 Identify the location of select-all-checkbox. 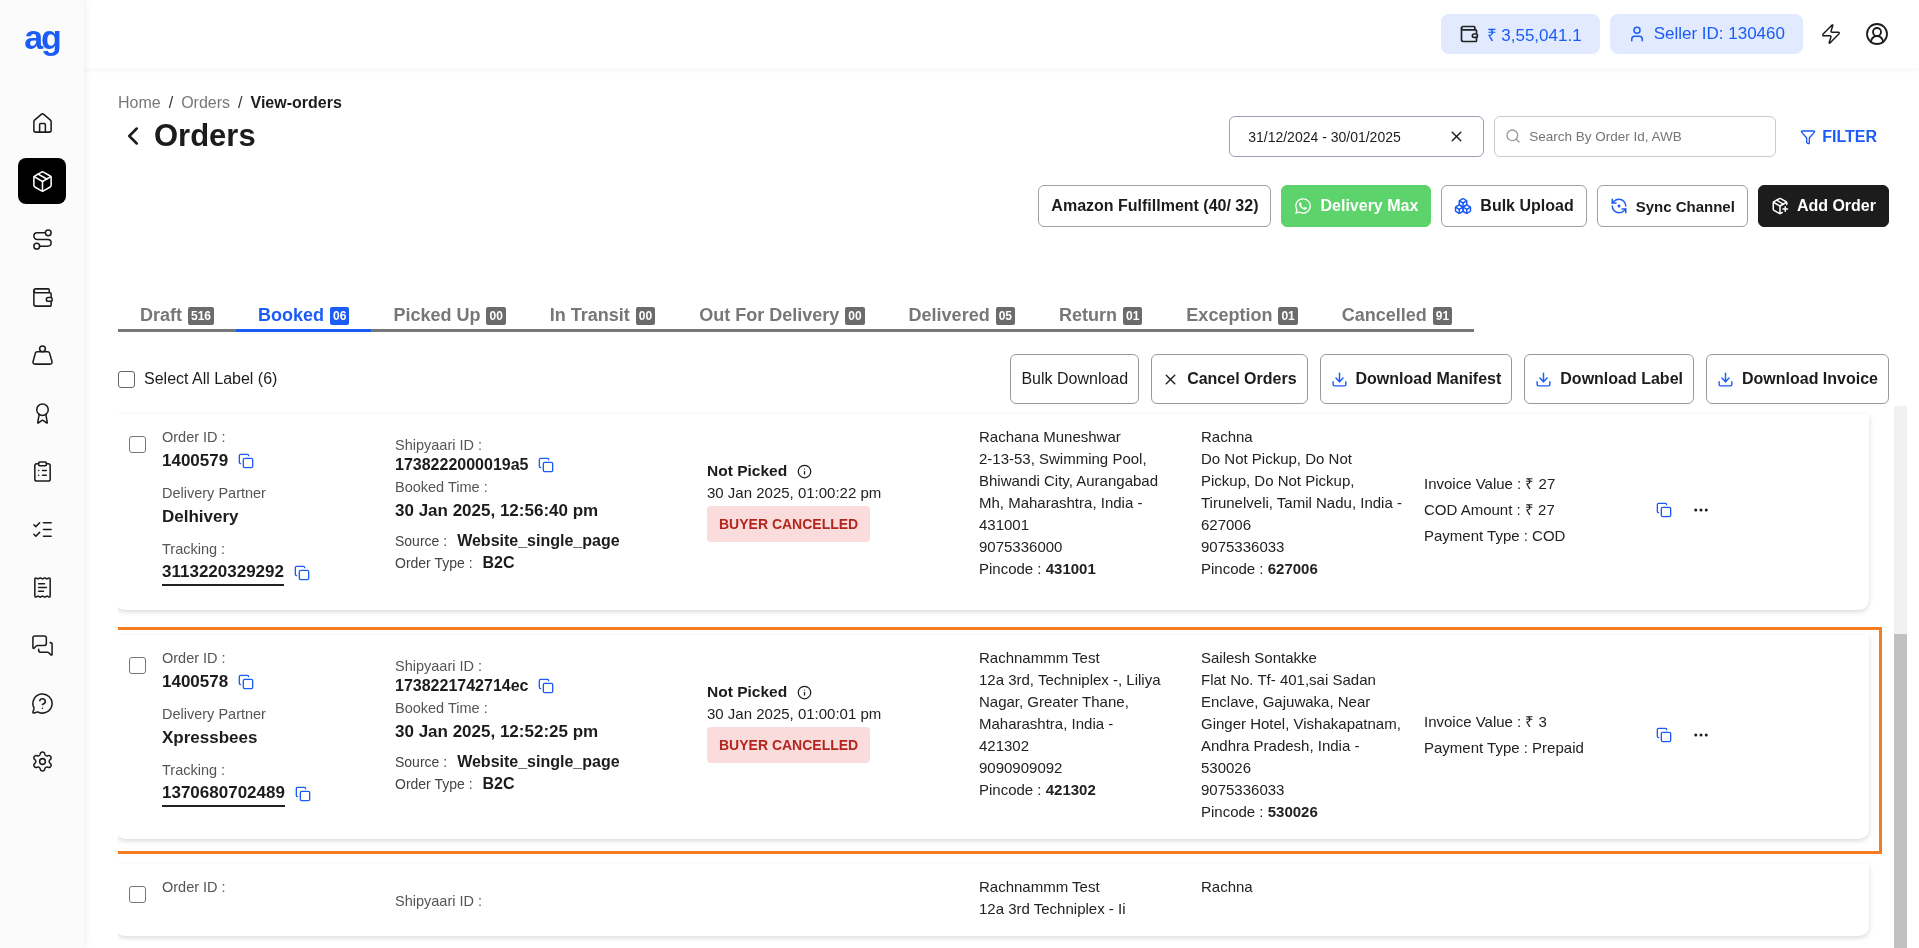
(126, 379).